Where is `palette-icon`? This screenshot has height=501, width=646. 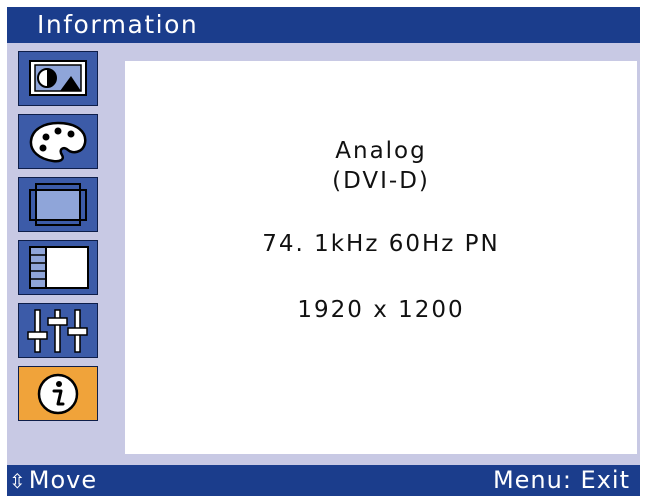 palette-icon is located at coordinates (58, 142).